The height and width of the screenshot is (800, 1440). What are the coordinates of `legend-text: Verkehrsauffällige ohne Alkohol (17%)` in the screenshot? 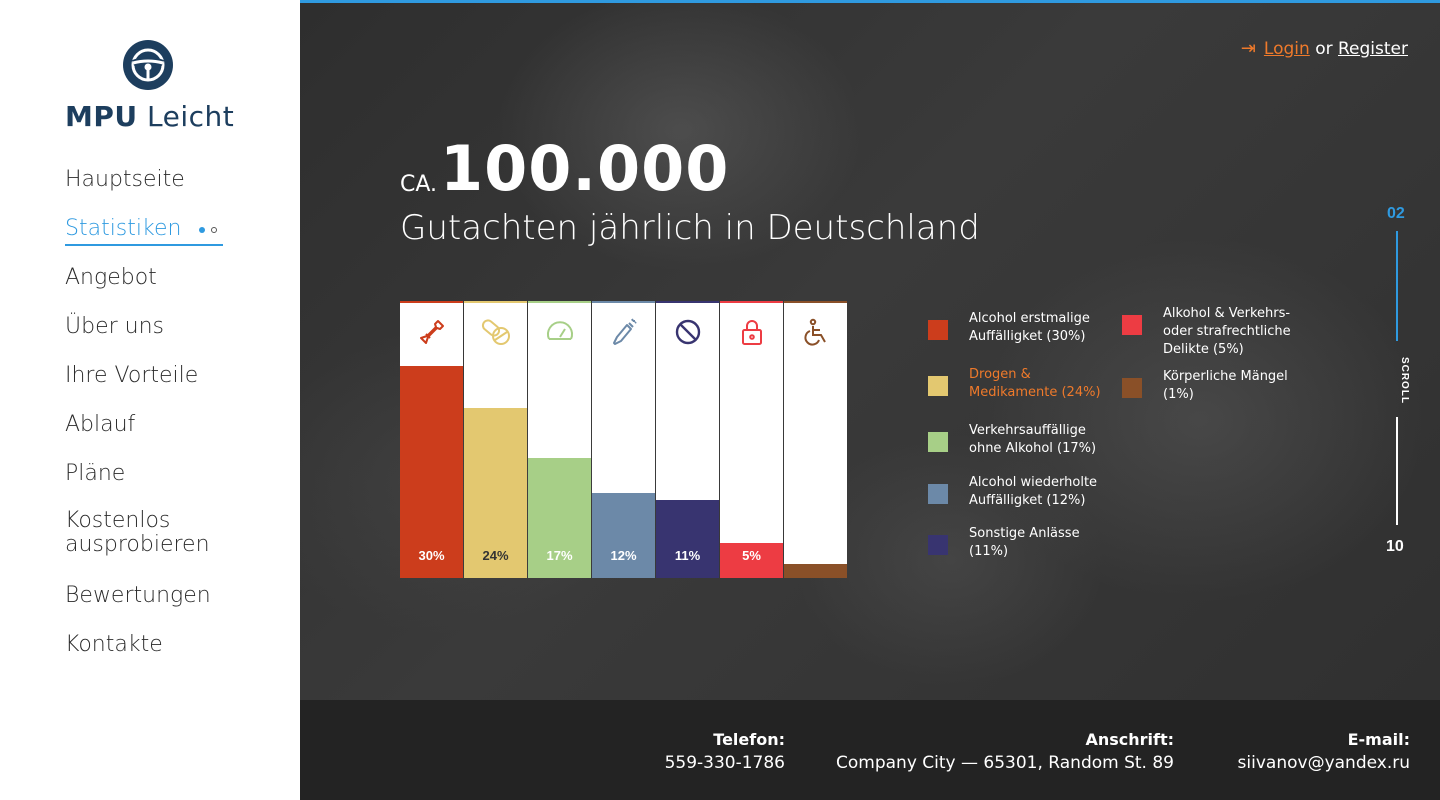 It's located at (1033, 439).